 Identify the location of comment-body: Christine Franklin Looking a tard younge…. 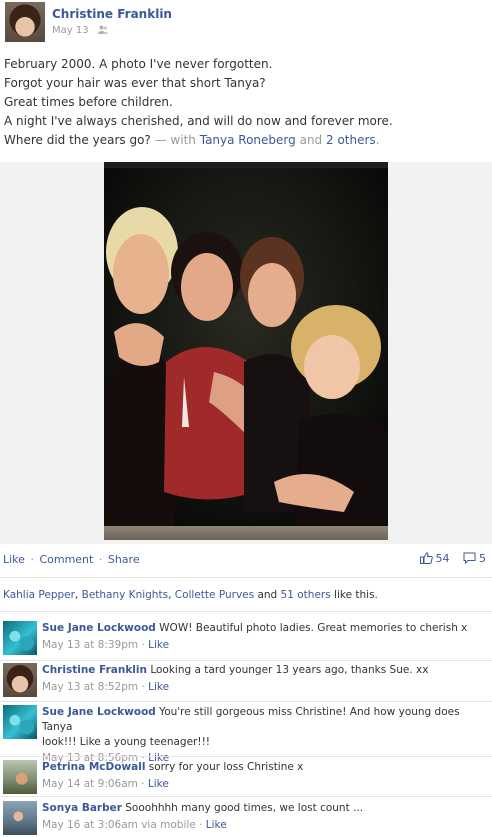
(265, 679).